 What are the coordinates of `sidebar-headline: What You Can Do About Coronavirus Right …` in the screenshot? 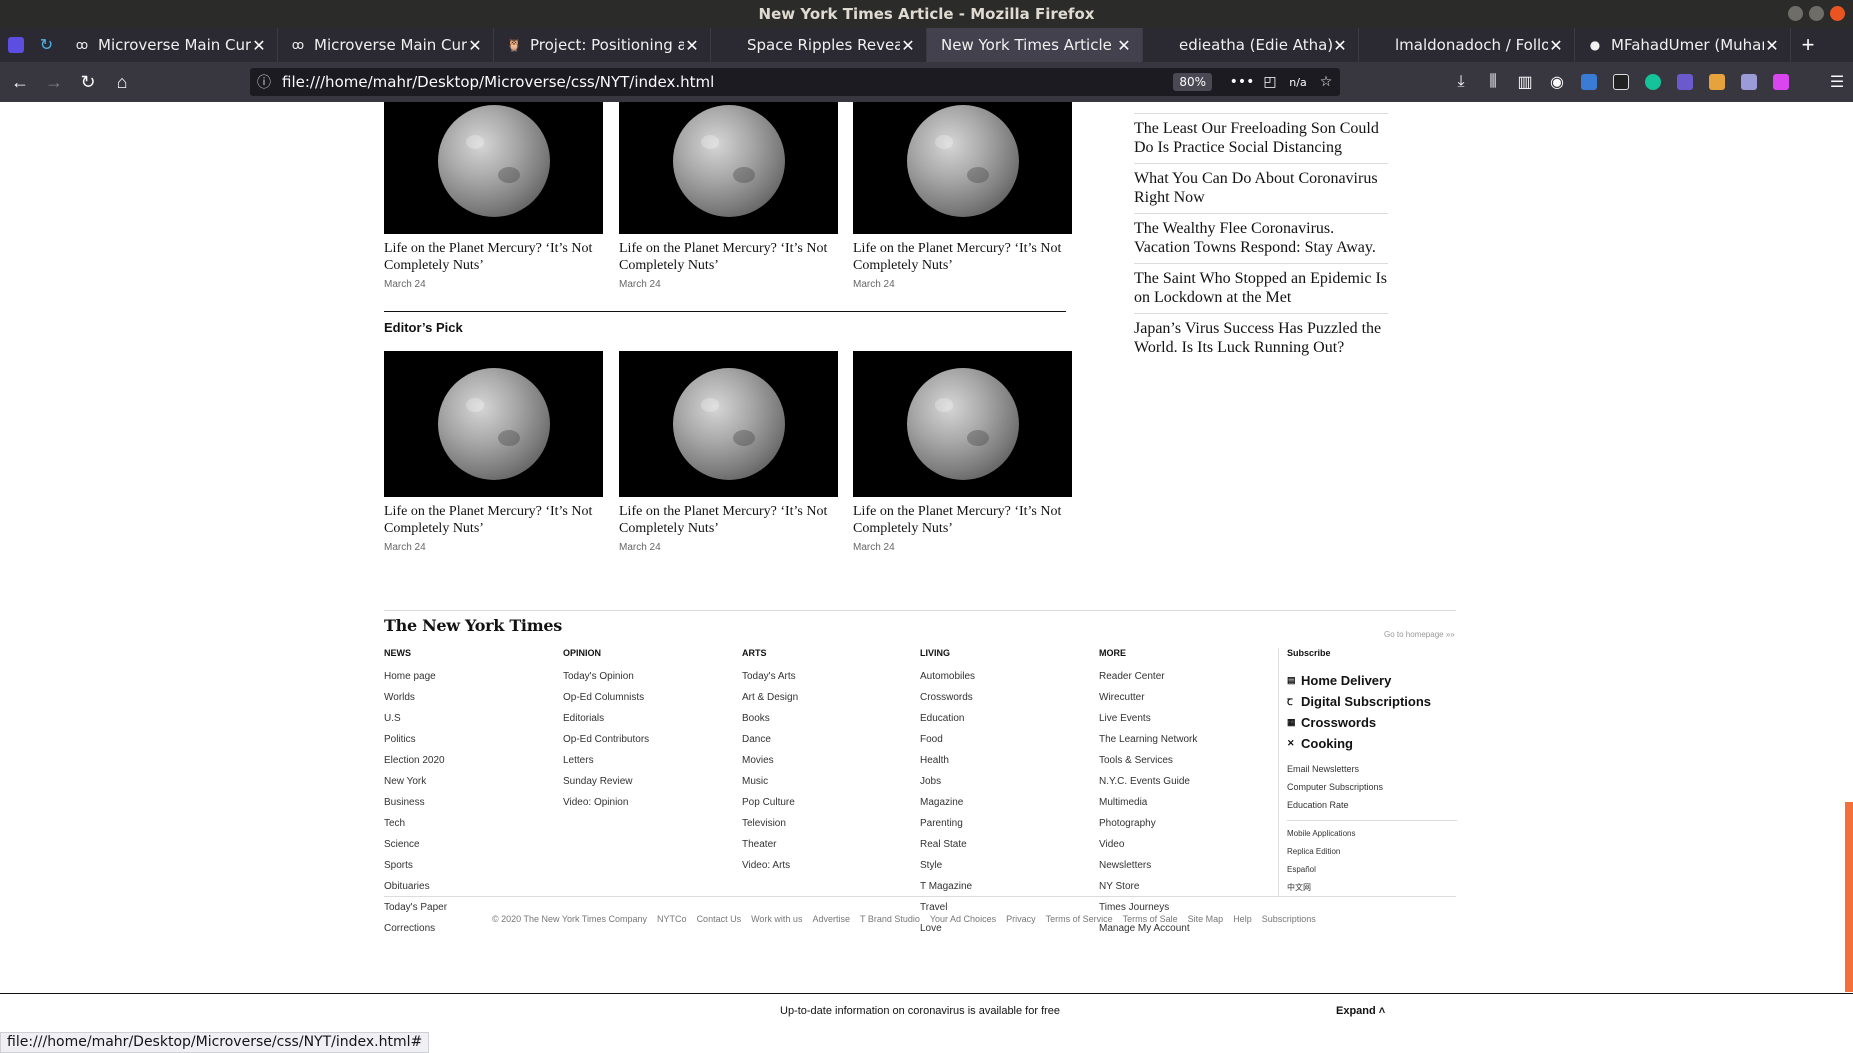 It's located at (1261, 189).